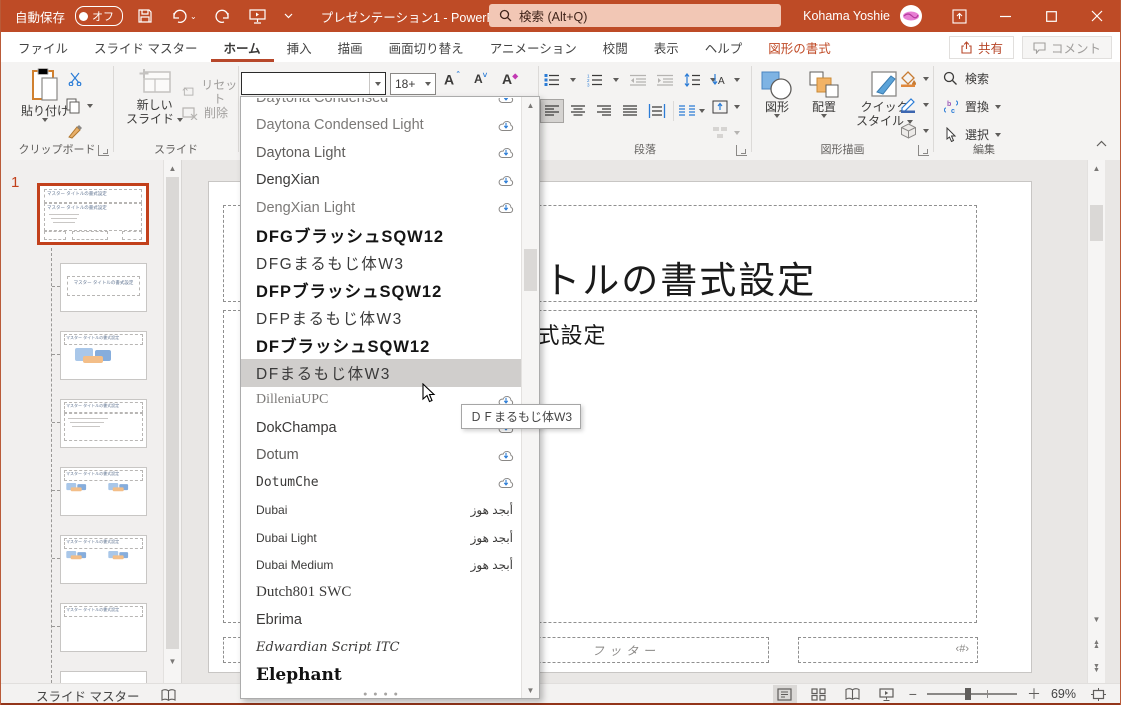 The height and width of the screenshot is (705, 1121). I want to click on font-option: Dotum, so click(381, 456).